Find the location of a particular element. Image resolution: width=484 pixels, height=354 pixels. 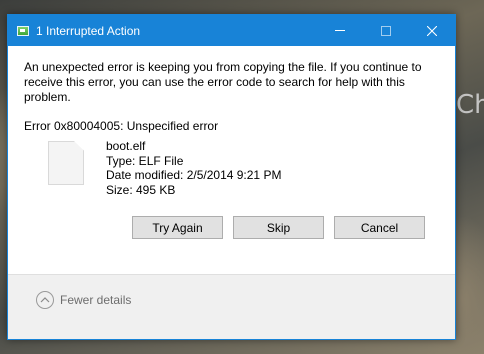

maximize-icon is located at coordinates (386, 30).